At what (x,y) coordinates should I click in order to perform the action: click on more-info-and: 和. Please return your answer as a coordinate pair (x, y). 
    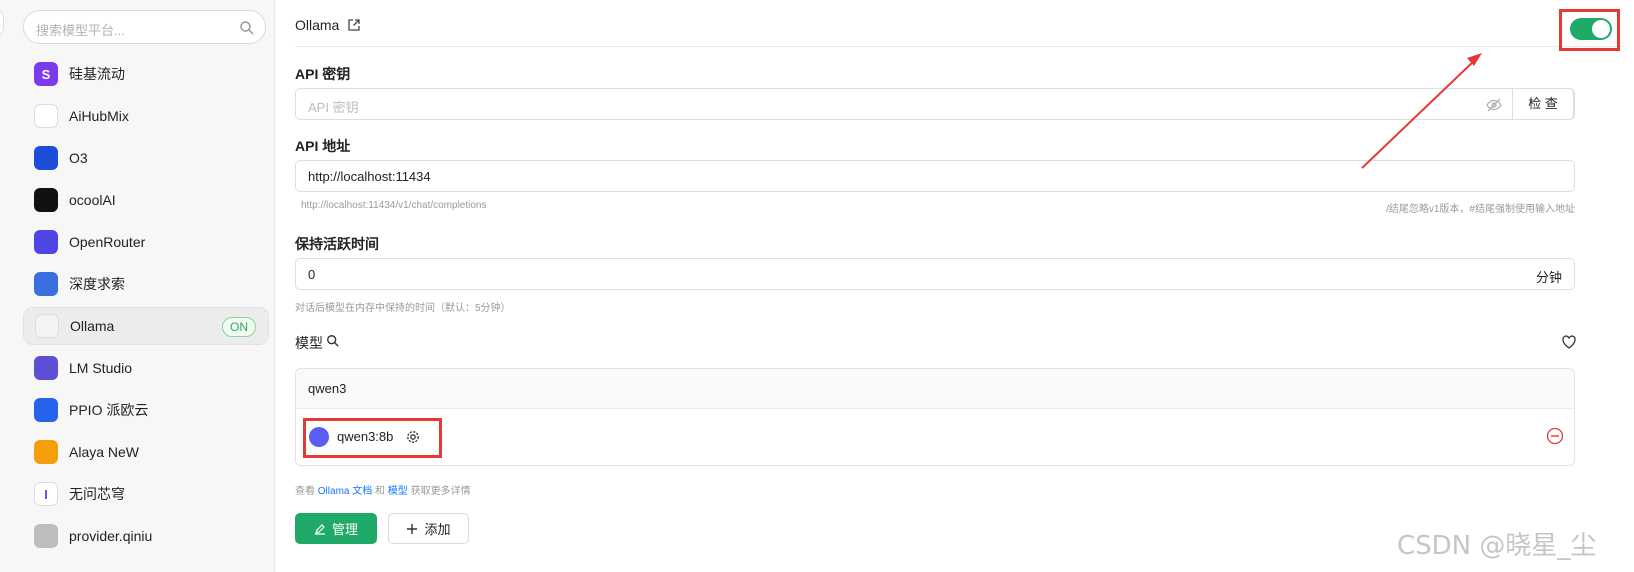
    Looking at the image, I should click on (380, 491).